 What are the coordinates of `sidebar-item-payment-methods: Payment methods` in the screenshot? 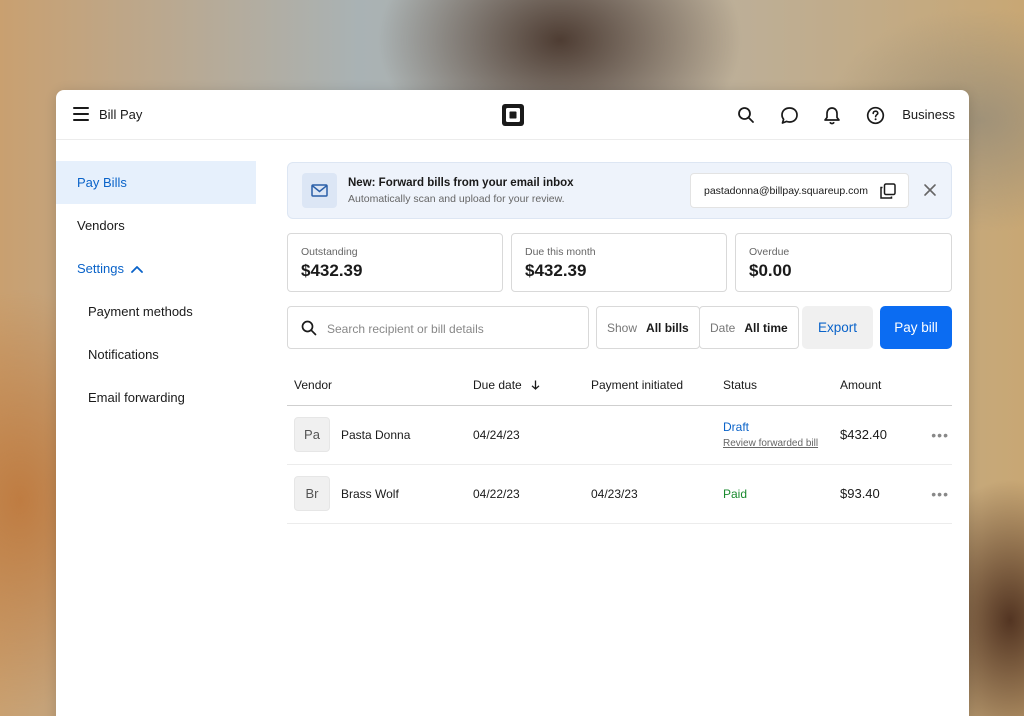 It's located at (156, 311).